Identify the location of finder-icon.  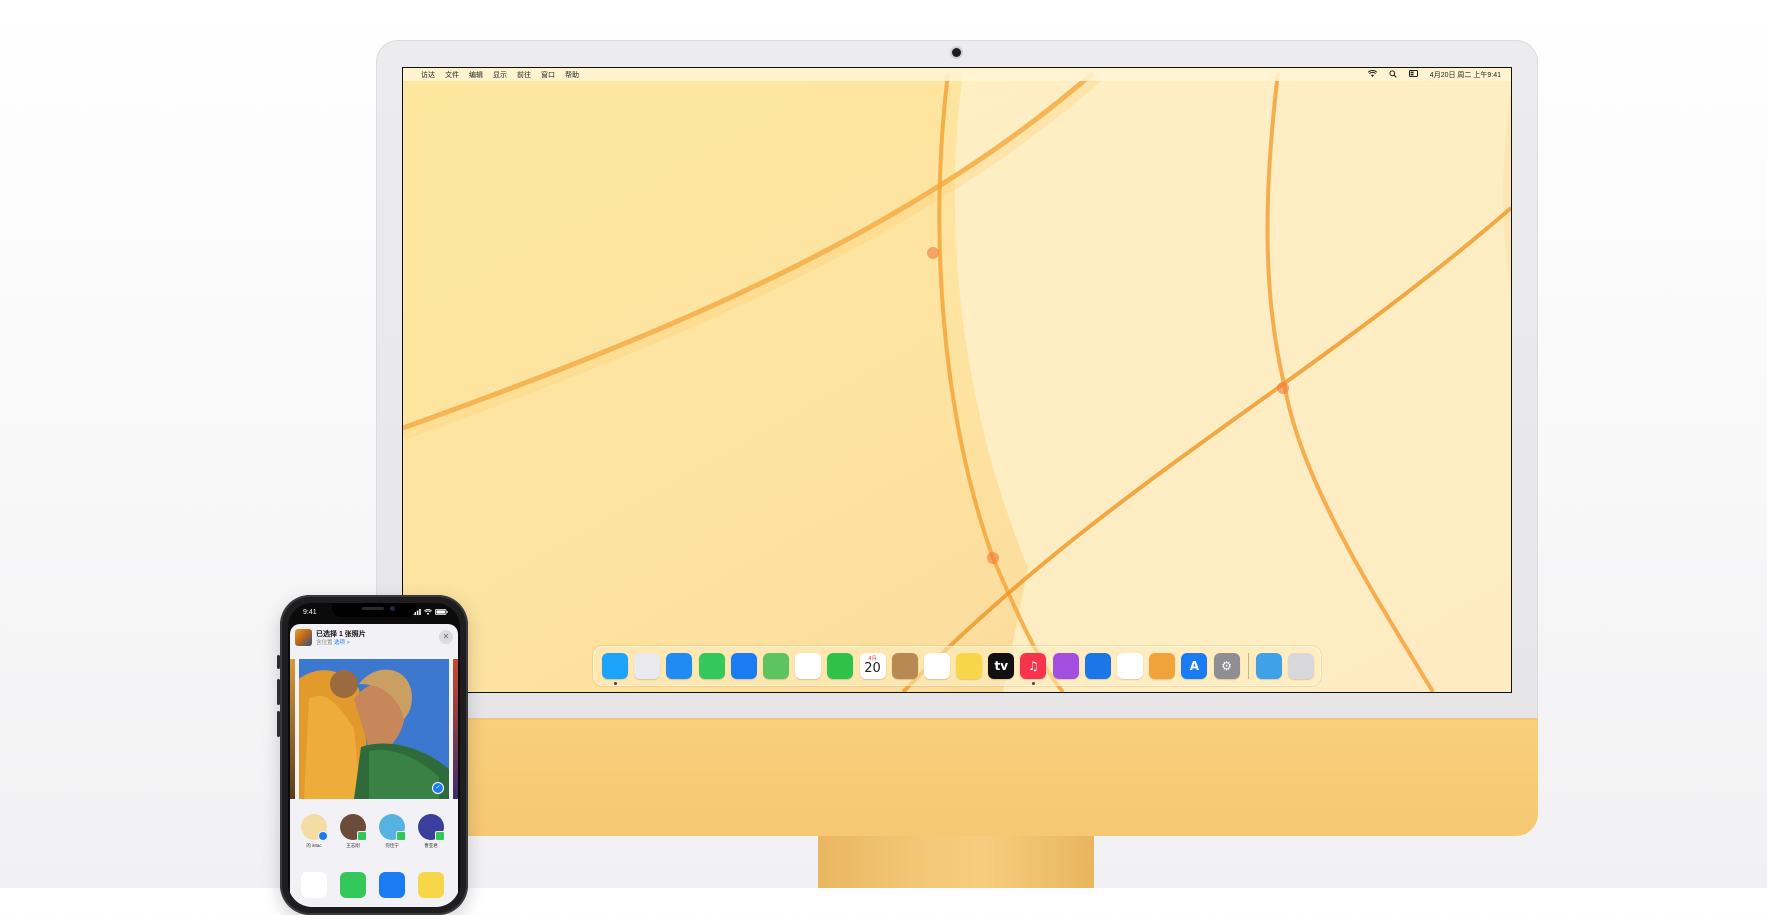
(615, 669).